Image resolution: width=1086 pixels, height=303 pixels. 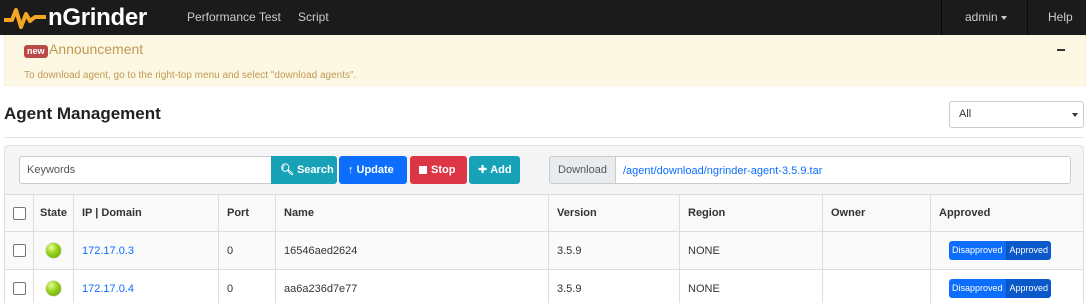 What do you see at coordinates (108, 251) in the screenshot?
I see `agent-ip-link: 172.17.0.3` at bounding box center [108, 251].